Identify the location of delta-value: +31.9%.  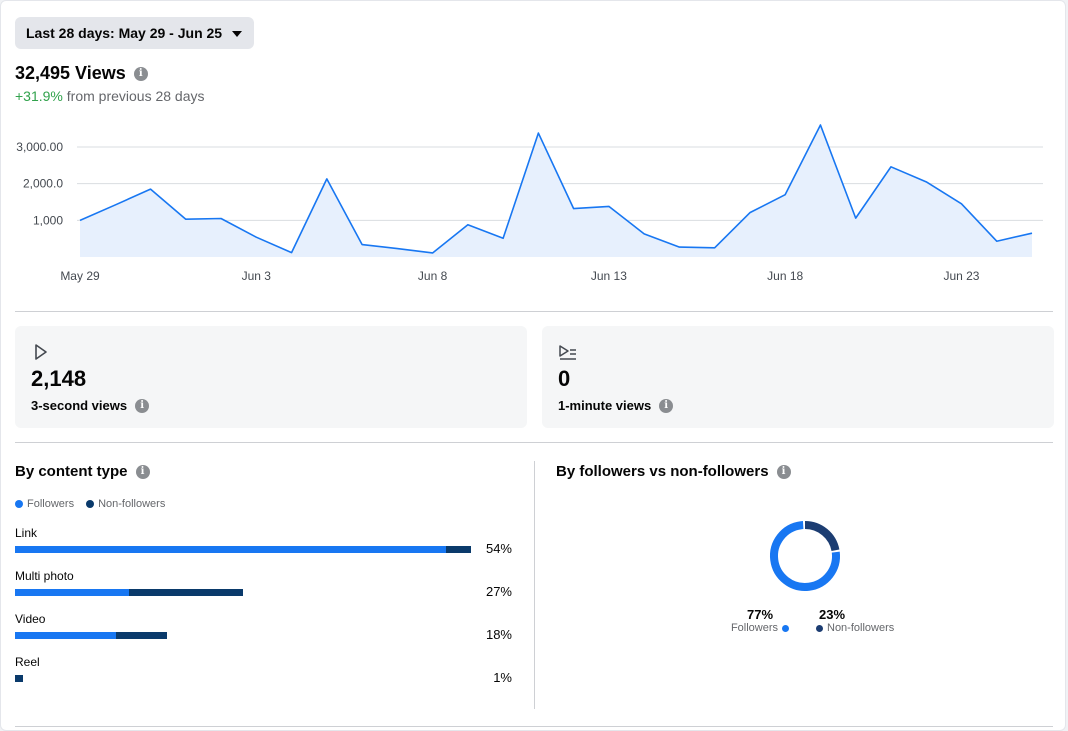
(39, 96).